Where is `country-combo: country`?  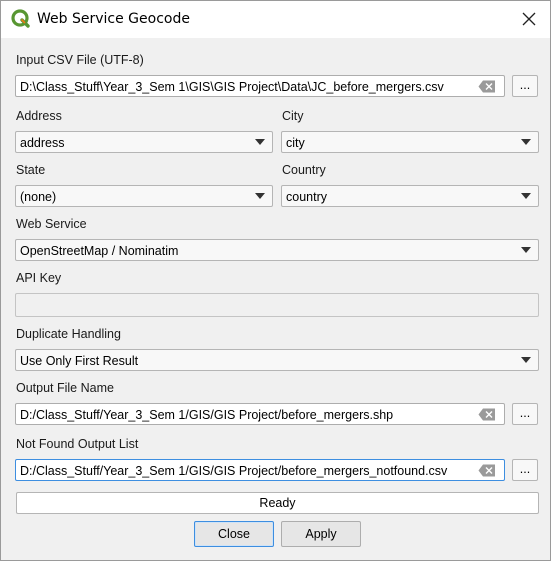 country-combo: country is located at coordinates (410, 196).